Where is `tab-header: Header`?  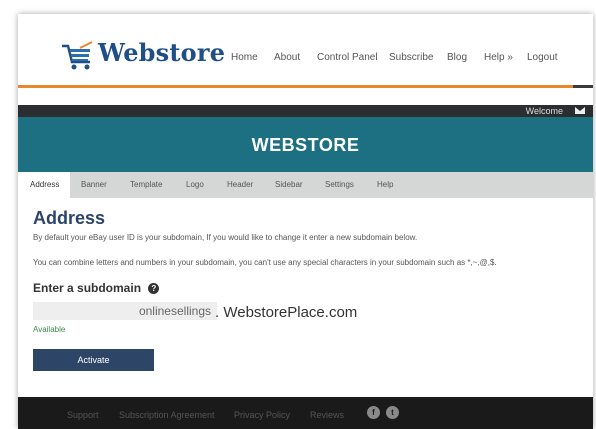
tab-header: Header is located at coordinates (240, 185).